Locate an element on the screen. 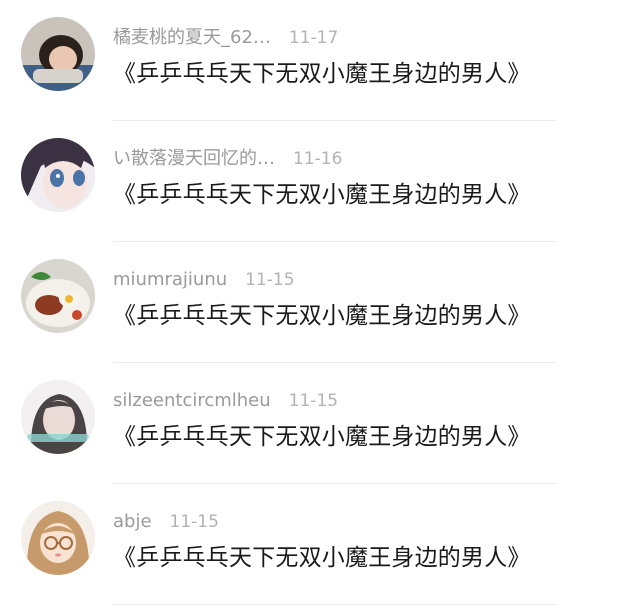  girl-photo-avatar-icon is located at coordinates (58, 54).